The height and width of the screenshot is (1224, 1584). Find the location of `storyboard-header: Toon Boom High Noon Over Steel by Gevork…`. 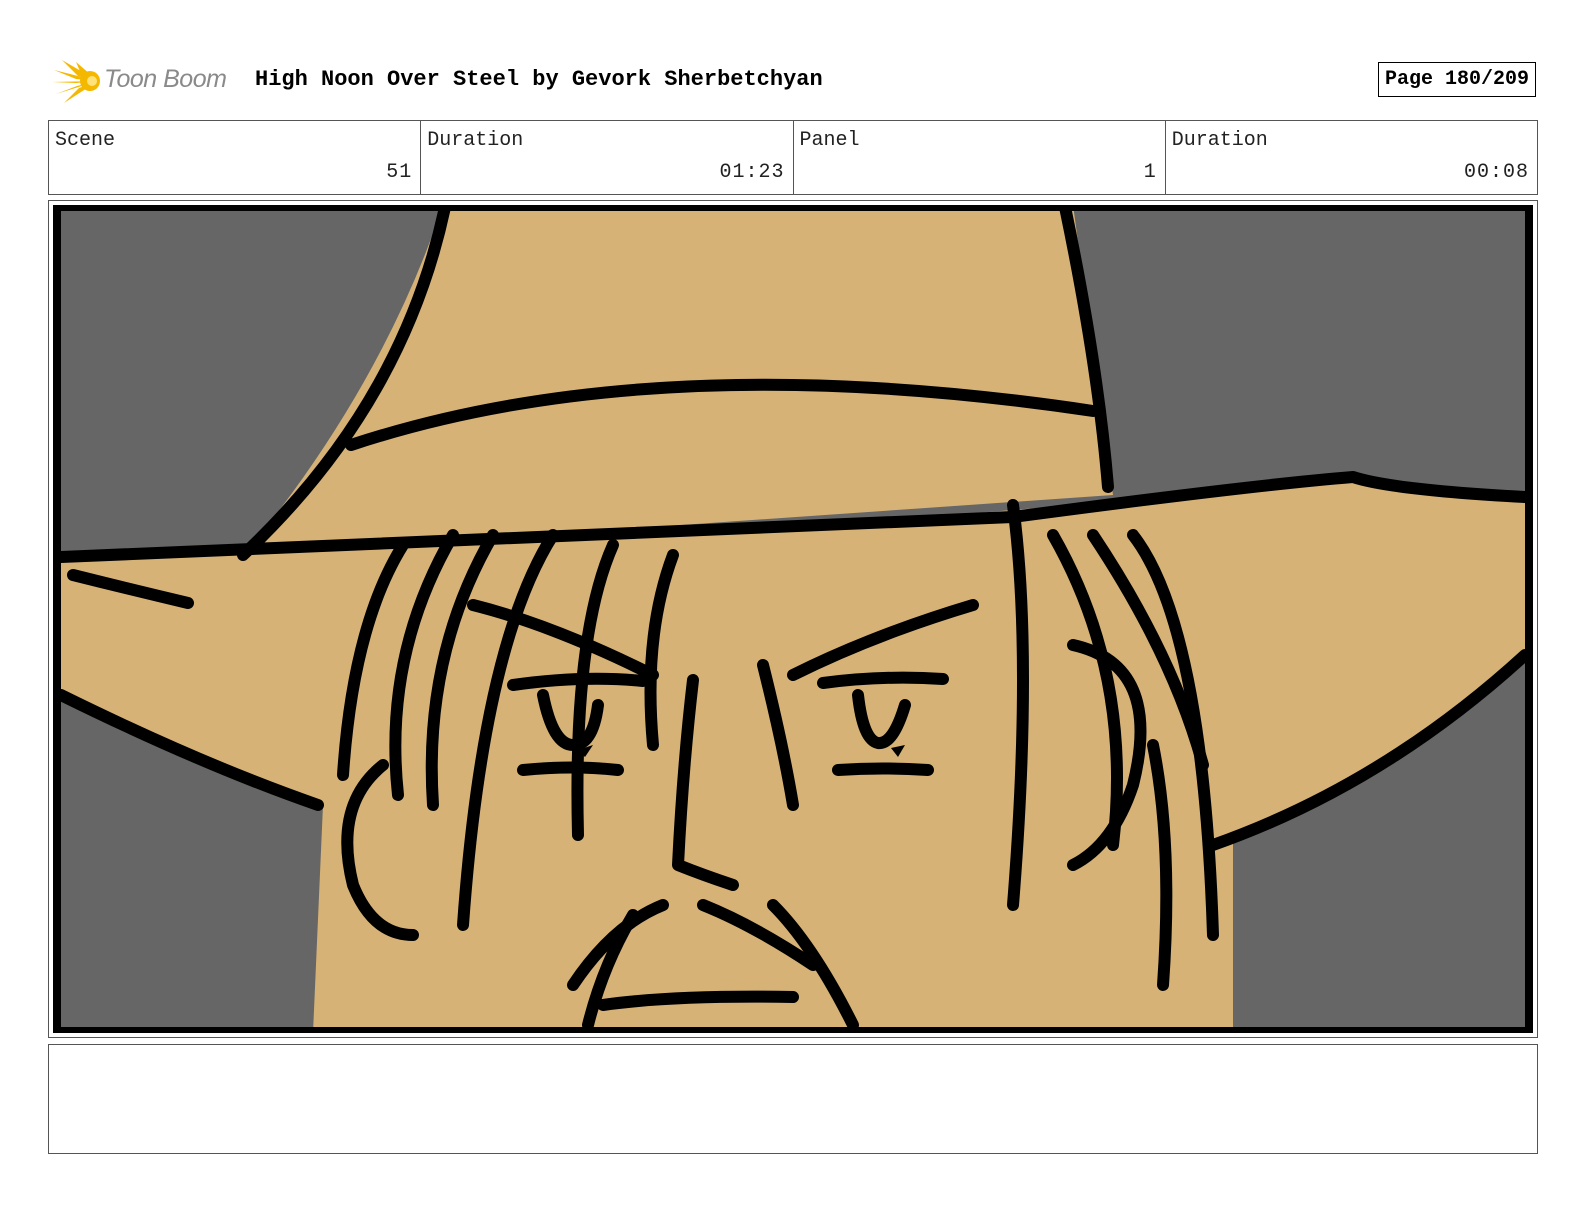

storyboard-header: Toon Boom High Noon Over Steel by Gevork… is located at coordinates (794, 81).